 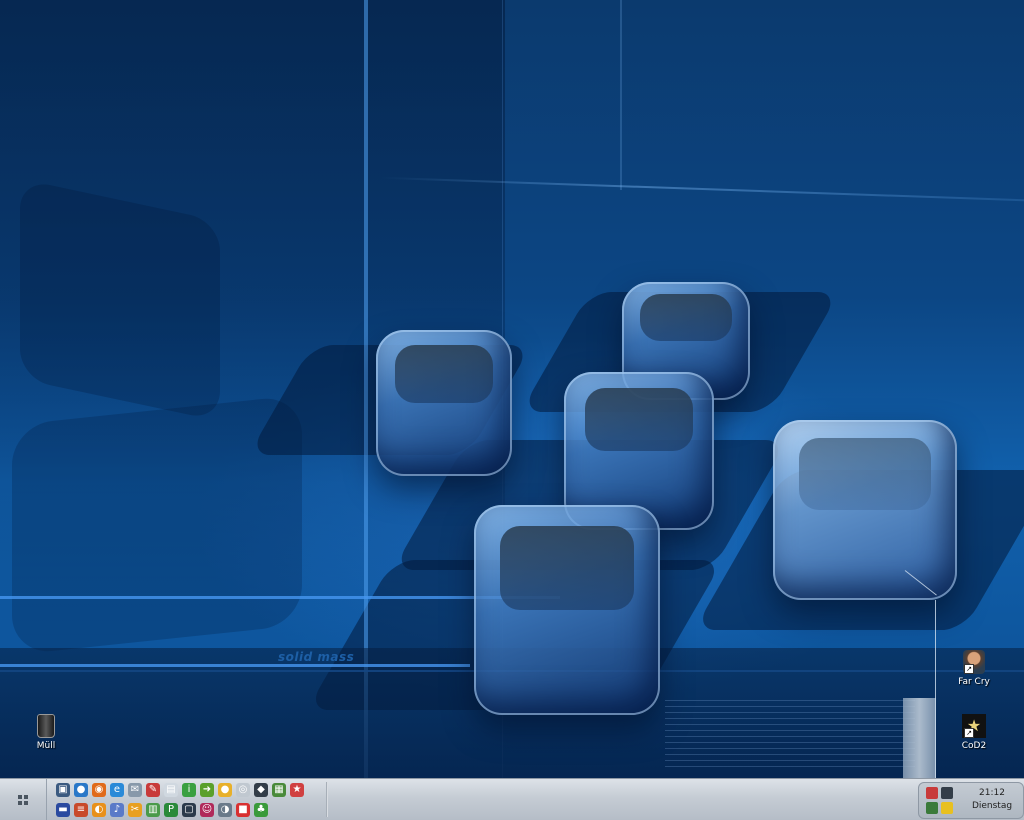 I want to click on trash-bin-icon, so click(x=46, y=726).